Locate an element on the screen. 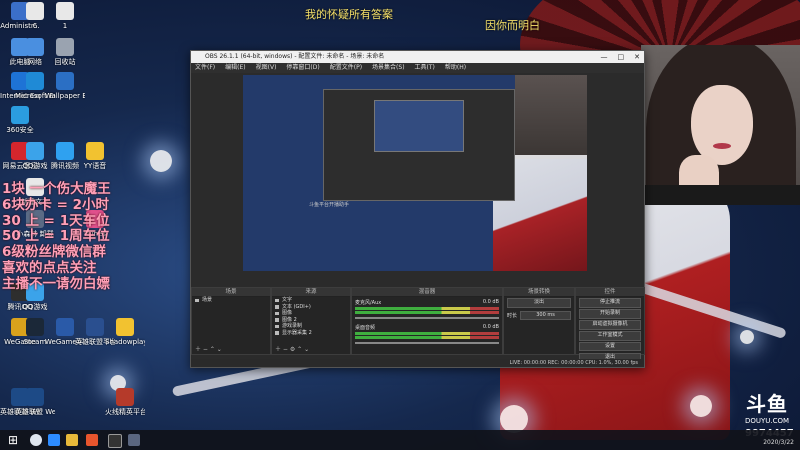 The image size is (800, 450). douyu-url: DOUYU.COM is located at coordinates (767, 421).